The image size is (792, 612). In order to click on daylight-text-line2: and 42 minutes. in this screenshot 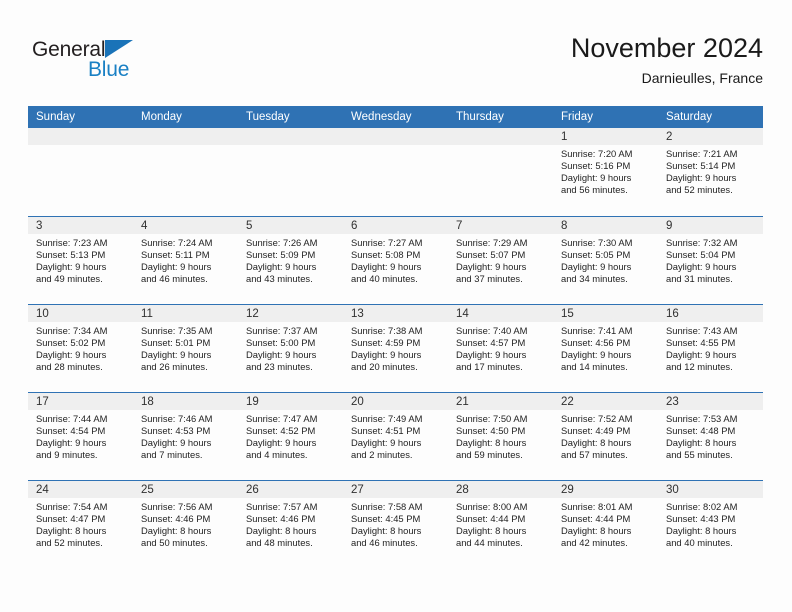, I will do `click(594, 543)`.